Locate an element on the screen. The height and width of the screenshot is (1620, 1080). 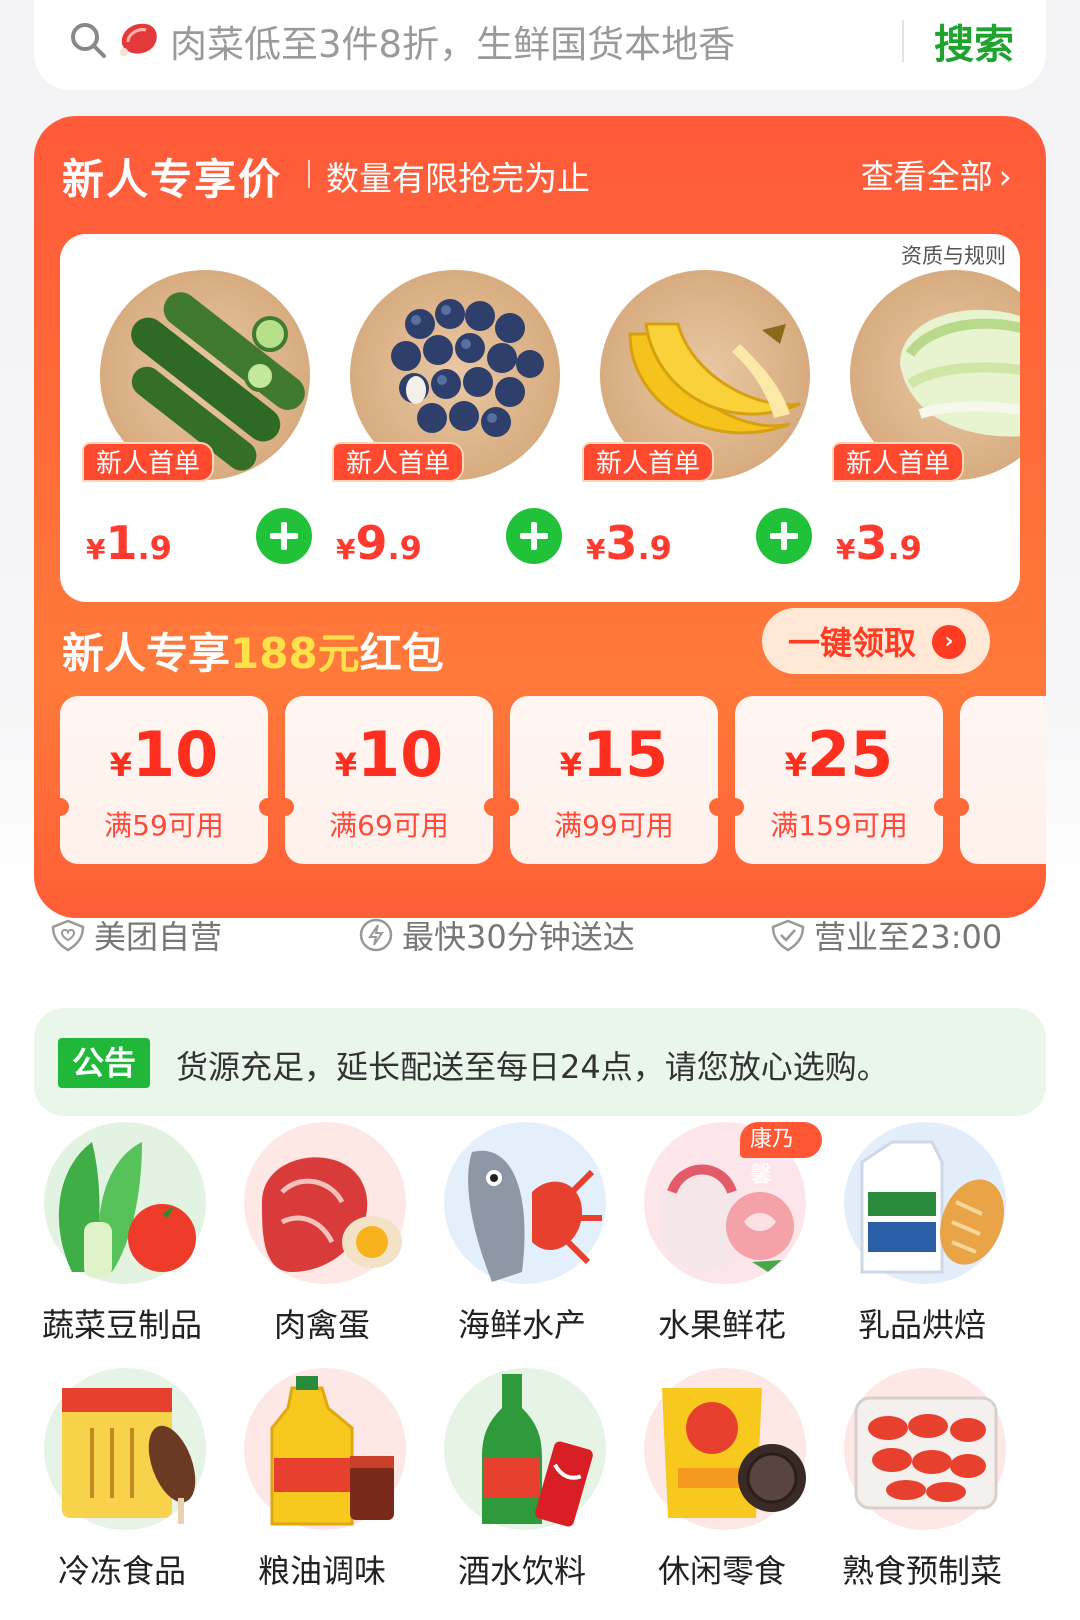
notice-text: 货源充足，延长配送至每日24点，请您放心选购。 is located at coordinates (532, 1067).